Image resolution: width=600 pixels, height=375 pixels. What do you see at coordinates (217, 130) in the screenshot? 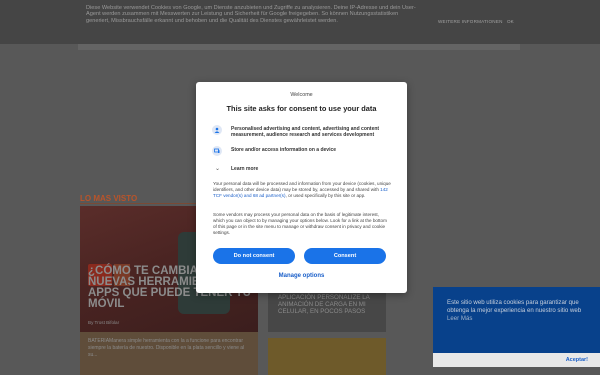
I see `user-ads-icon` at bounding box center [217, 130].